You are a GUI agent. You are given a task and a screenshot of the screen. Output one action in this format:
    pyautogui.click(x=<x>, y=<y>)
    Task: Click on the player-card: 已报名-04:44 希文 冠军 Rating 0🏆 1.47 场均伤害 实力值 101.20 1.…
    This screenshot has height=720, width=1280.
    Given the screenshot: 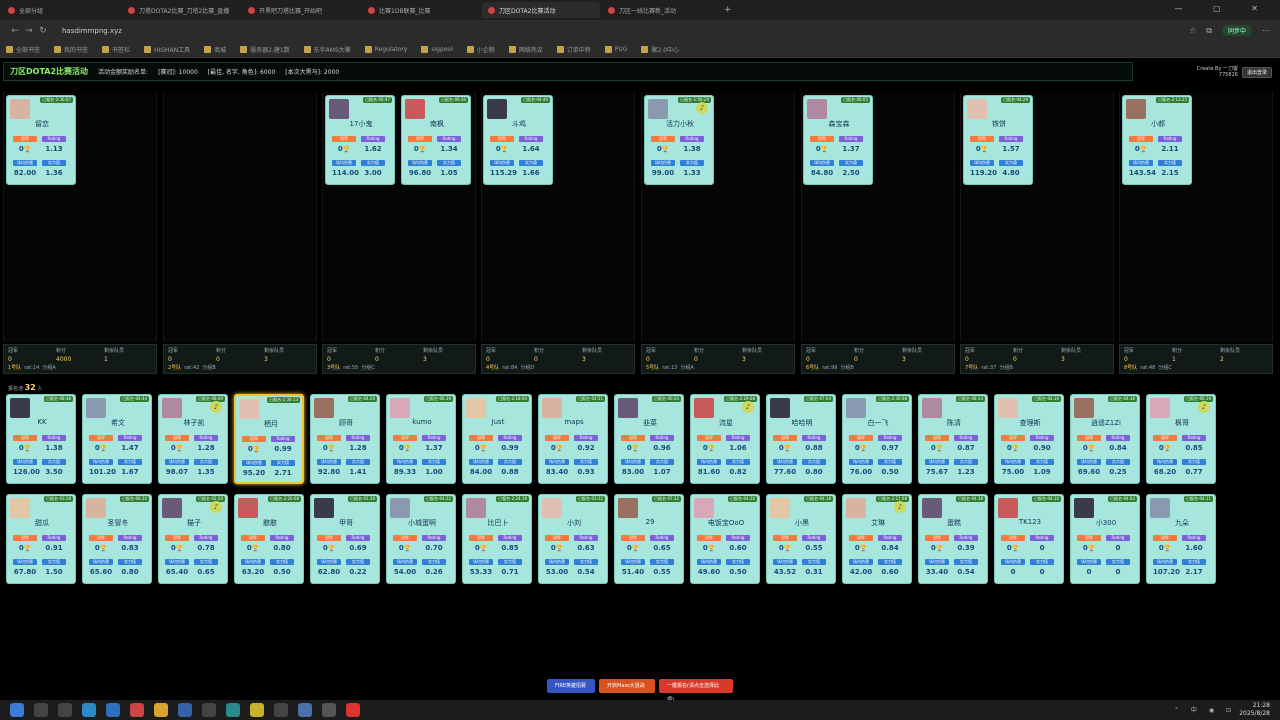 What is the action you would take?
    pyautogui.click(x=117, y=439)
    